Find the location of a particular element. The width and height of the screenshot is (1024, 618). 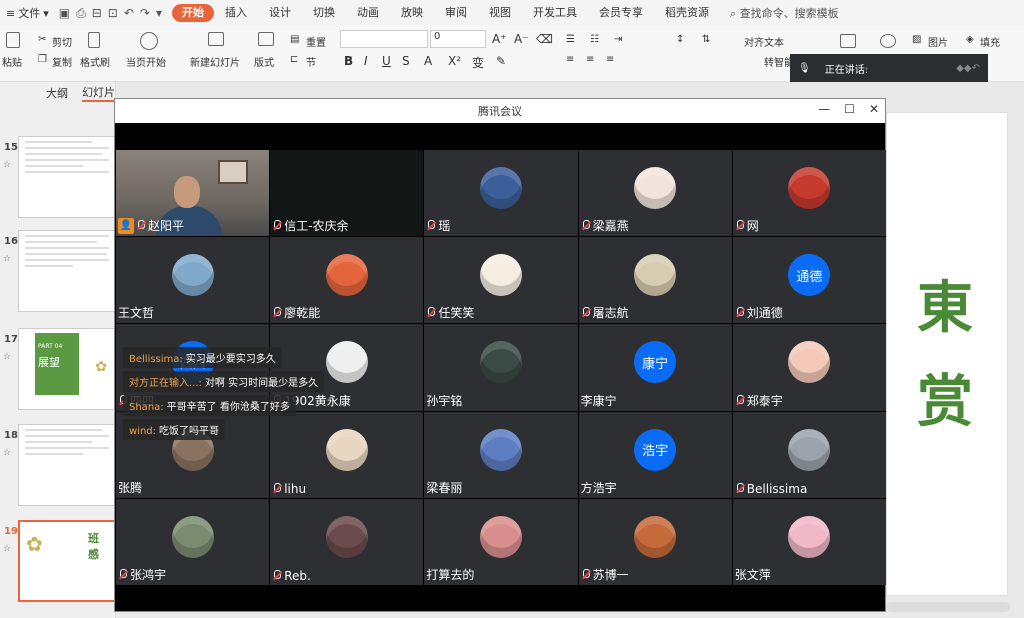

align-left-icon: ≡ is located at coordinates (570, 59).